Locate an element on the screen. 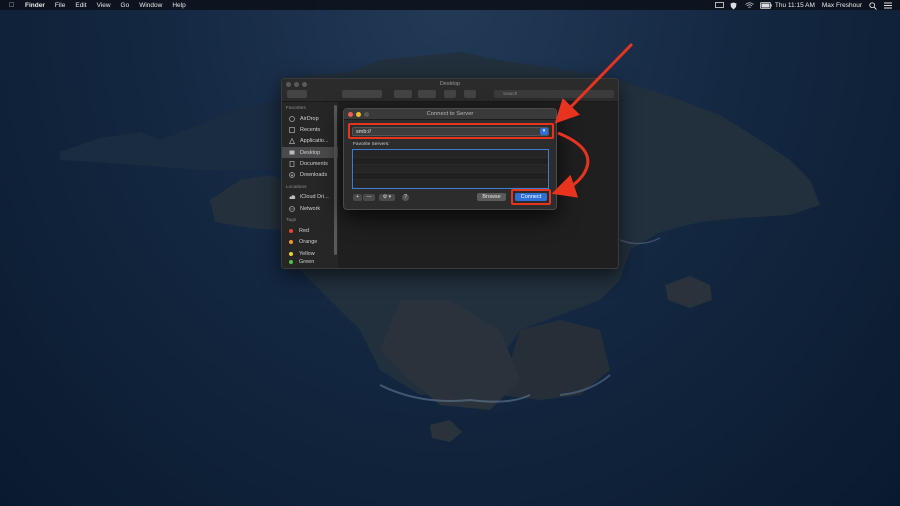 This screenshot has width=900, height=506. sidebar-item-downloads: Downloads is located at coordinates (310, 174).